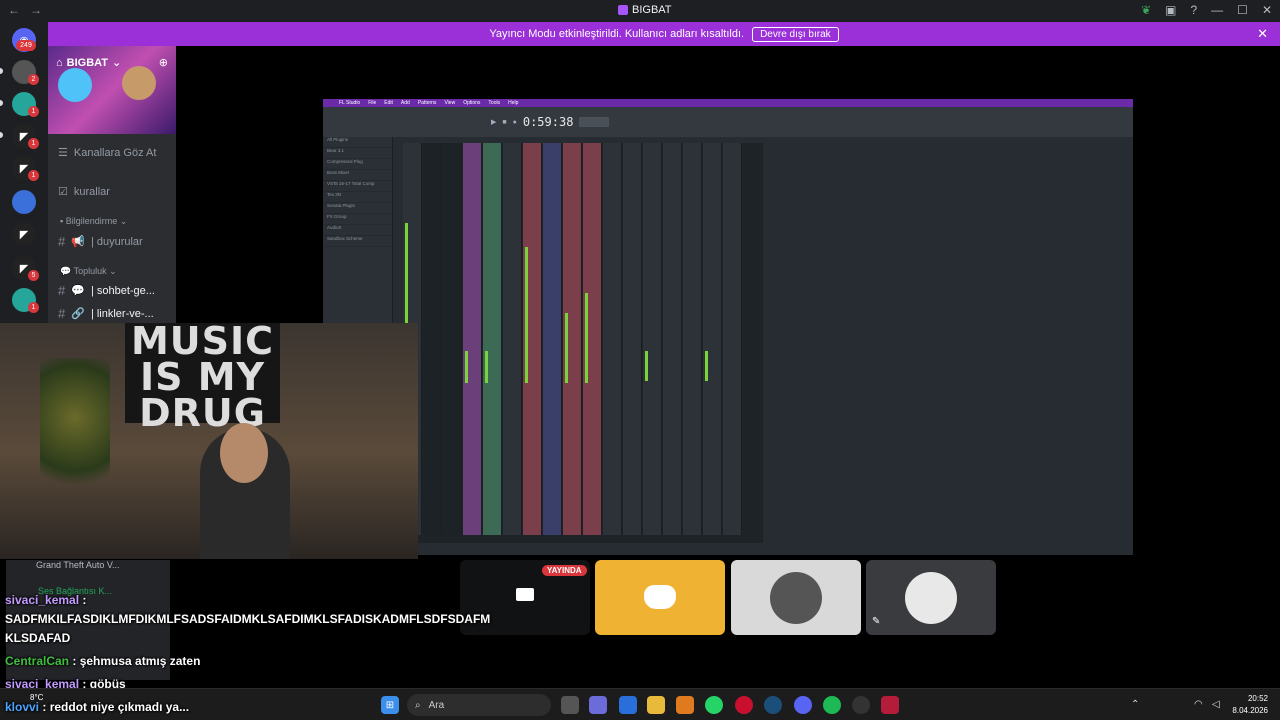 The image size is (1280, 720). Describe the element at coordinates (504, 122) in the screenshot. I see `stop-icon: ■` at that location.